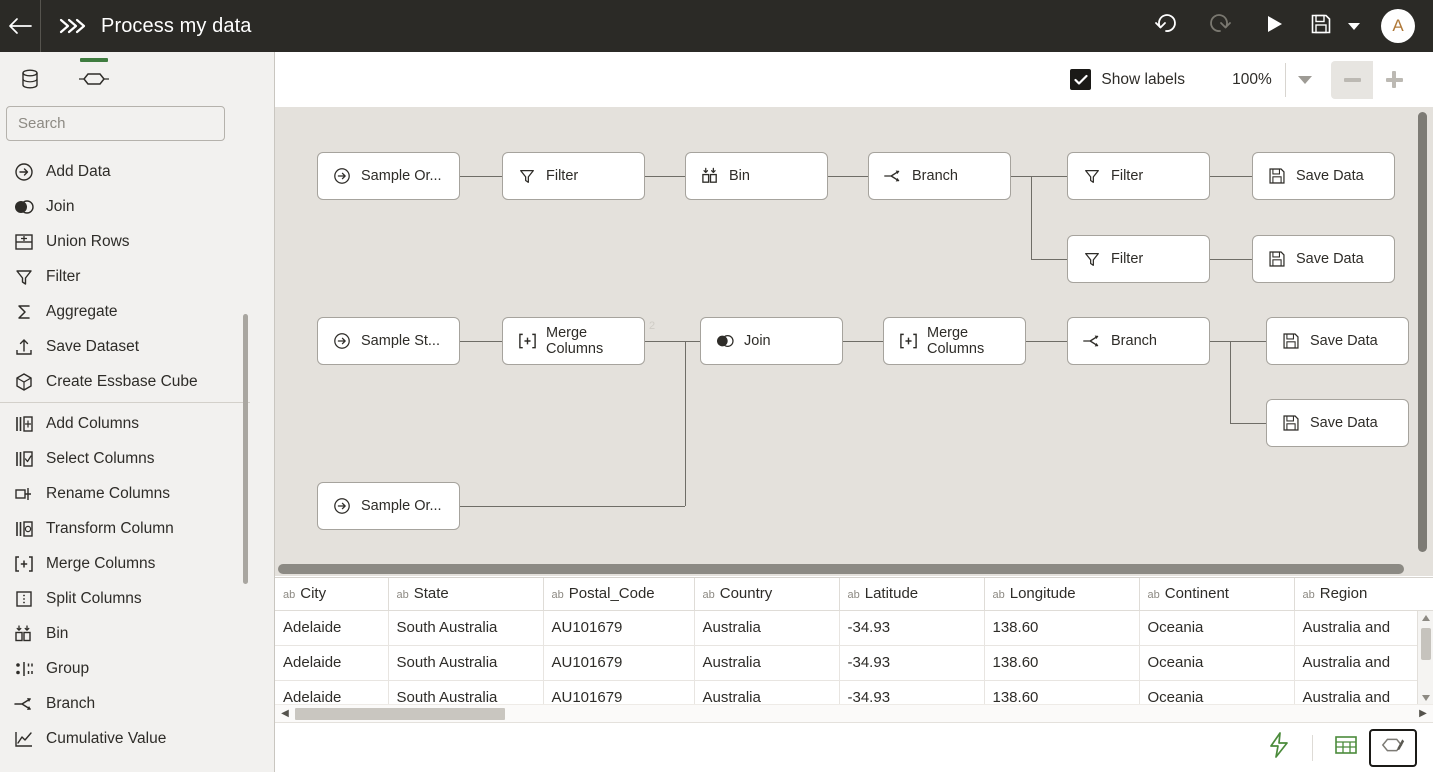 Image resolution: width=1433 pixels, height=772 pixels. Describe the element at coordinates (1127, 79) in the screenshot. I see `show-labels-toggle: Show labels` at that location.